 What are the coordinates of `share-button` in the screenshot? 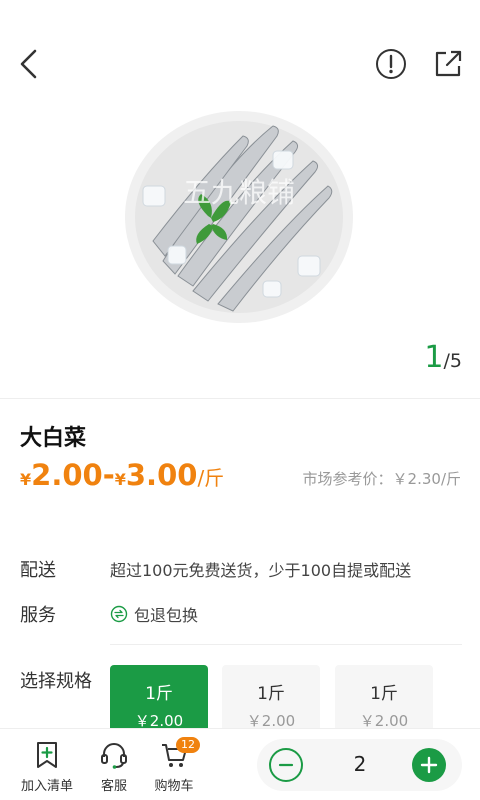 It's located at (448, 64).